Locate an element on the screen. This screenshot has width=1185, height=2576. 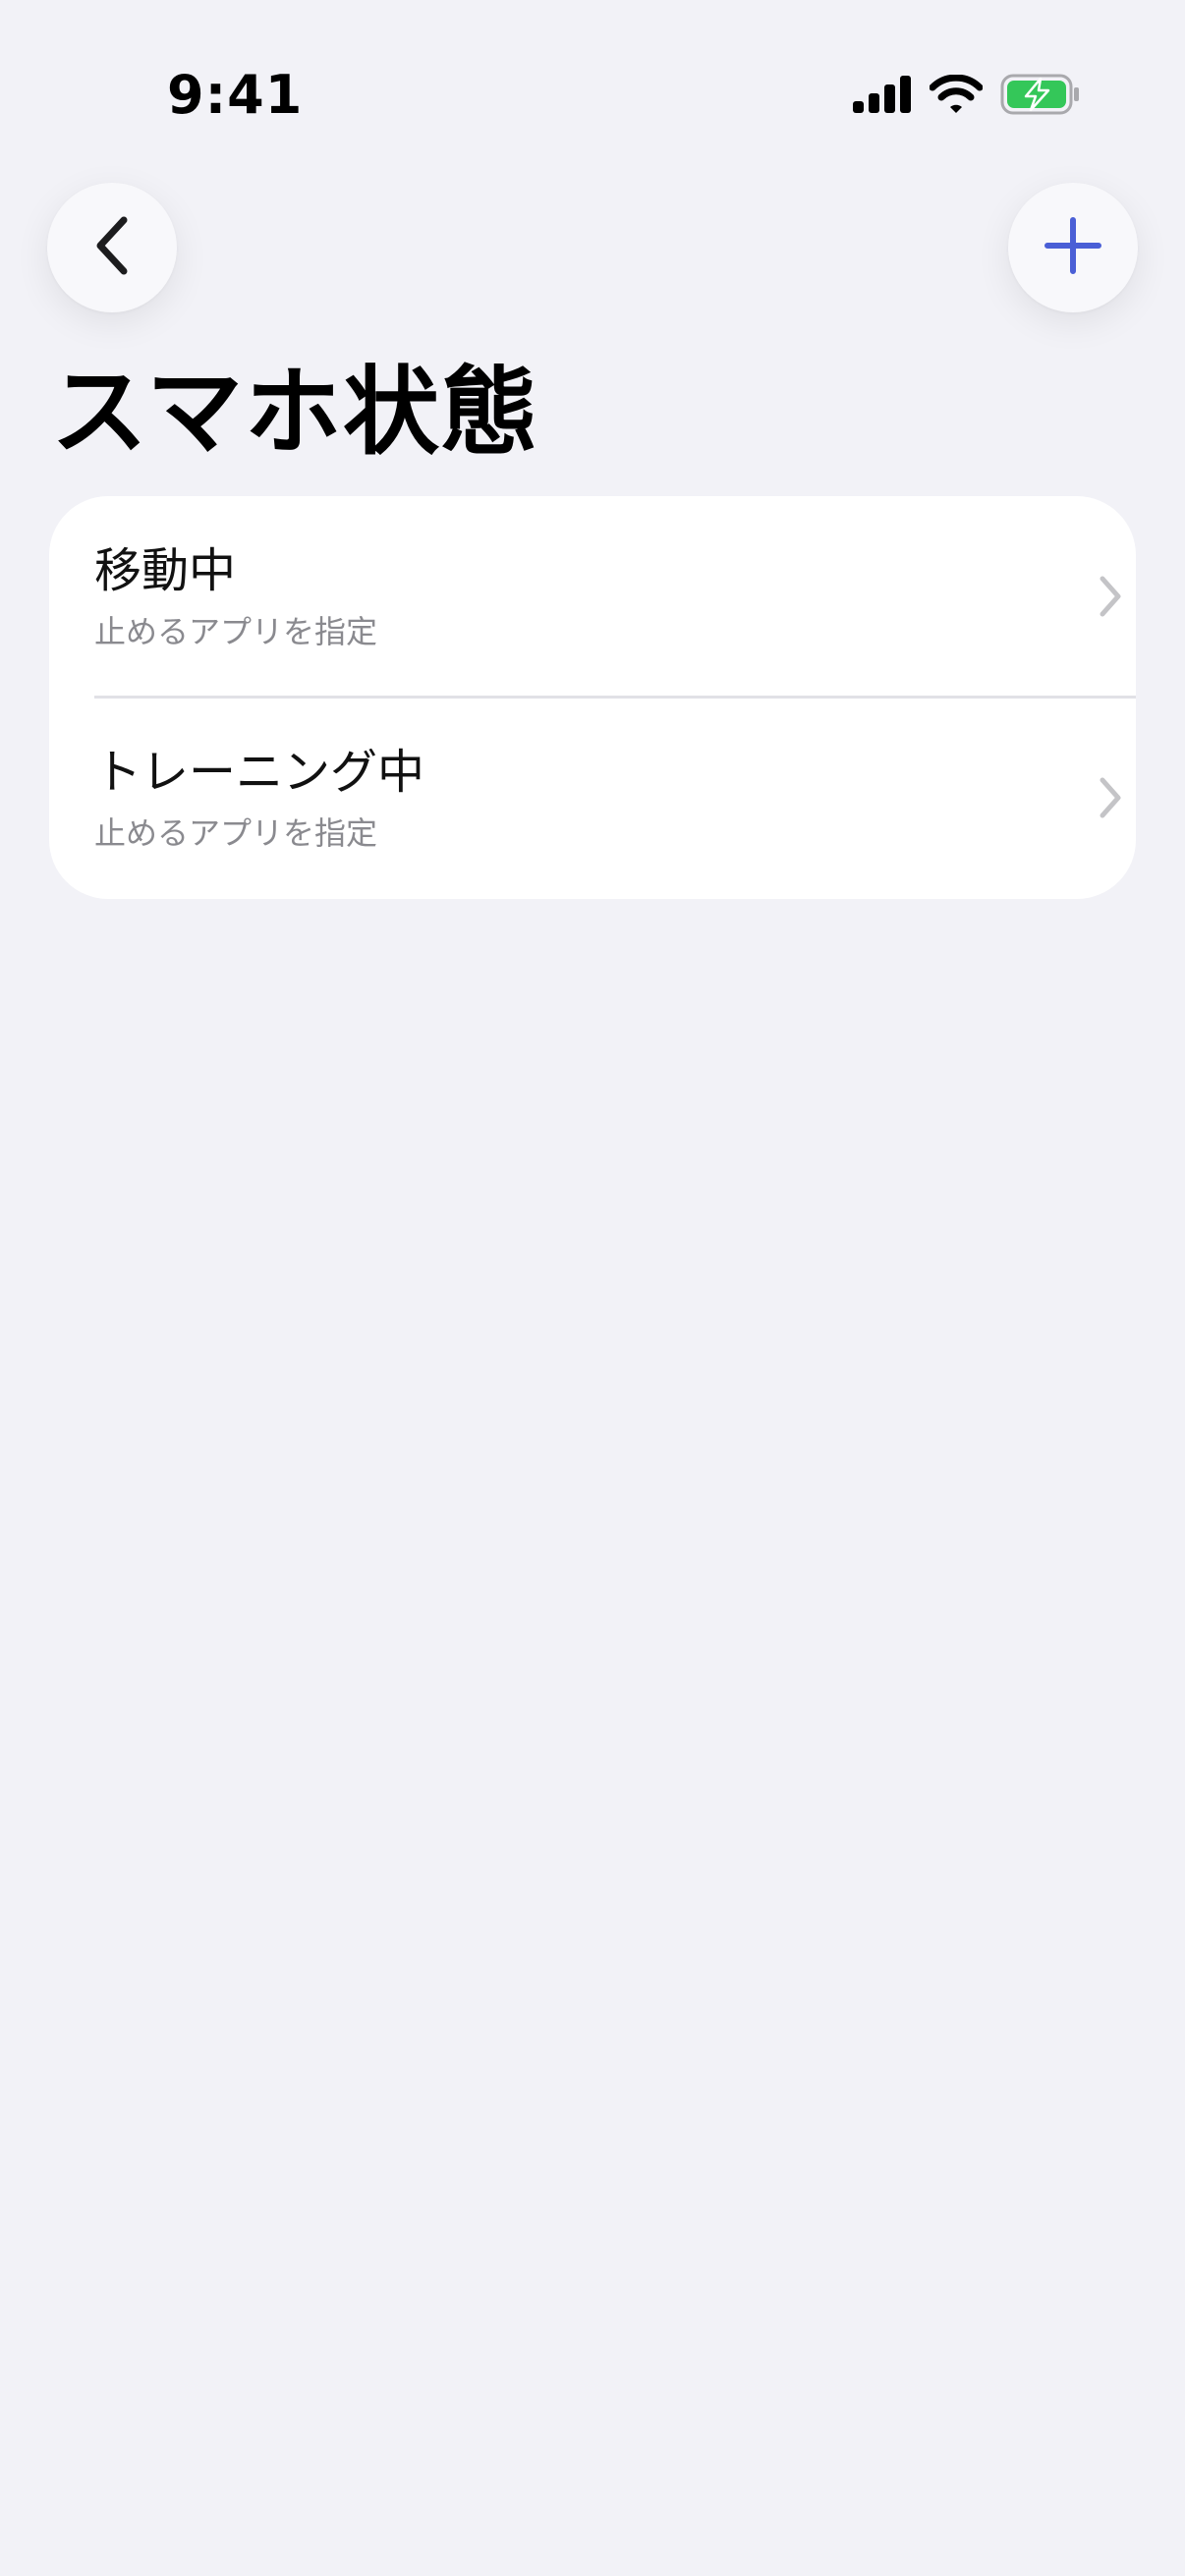
status-bar: 9:41 is located at coordinates (592, 73).